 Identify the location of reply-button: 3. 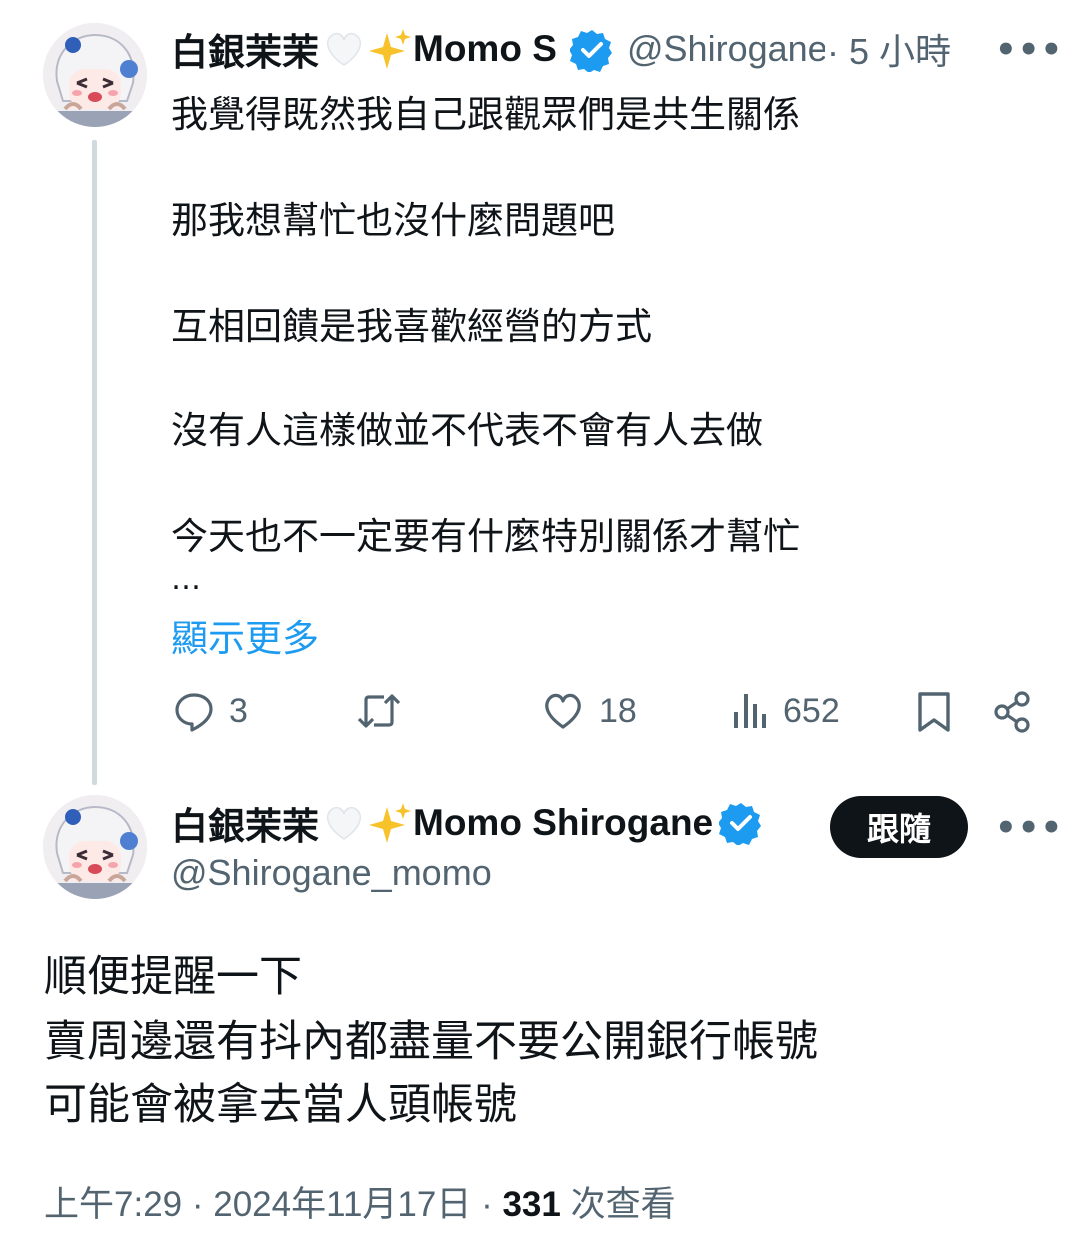
(210, 711).